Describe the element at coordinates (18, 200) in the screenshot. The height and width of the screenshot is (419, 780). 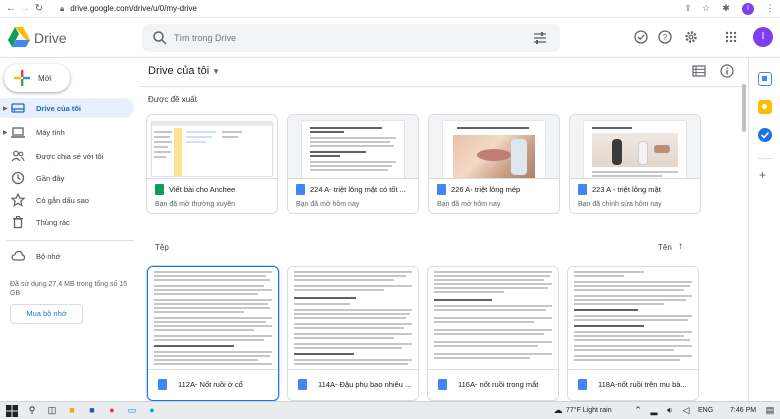
I see `star-icon` at that location.